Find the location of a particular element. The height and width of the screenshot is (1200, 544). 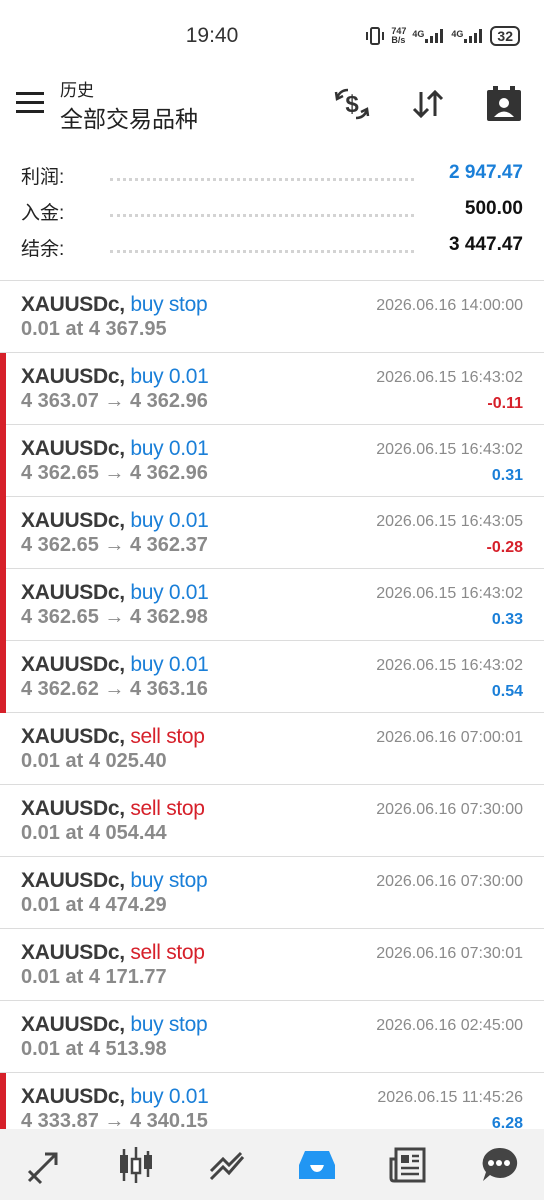

currency-exchange-icon: $ is located at coordinates (352, 104).